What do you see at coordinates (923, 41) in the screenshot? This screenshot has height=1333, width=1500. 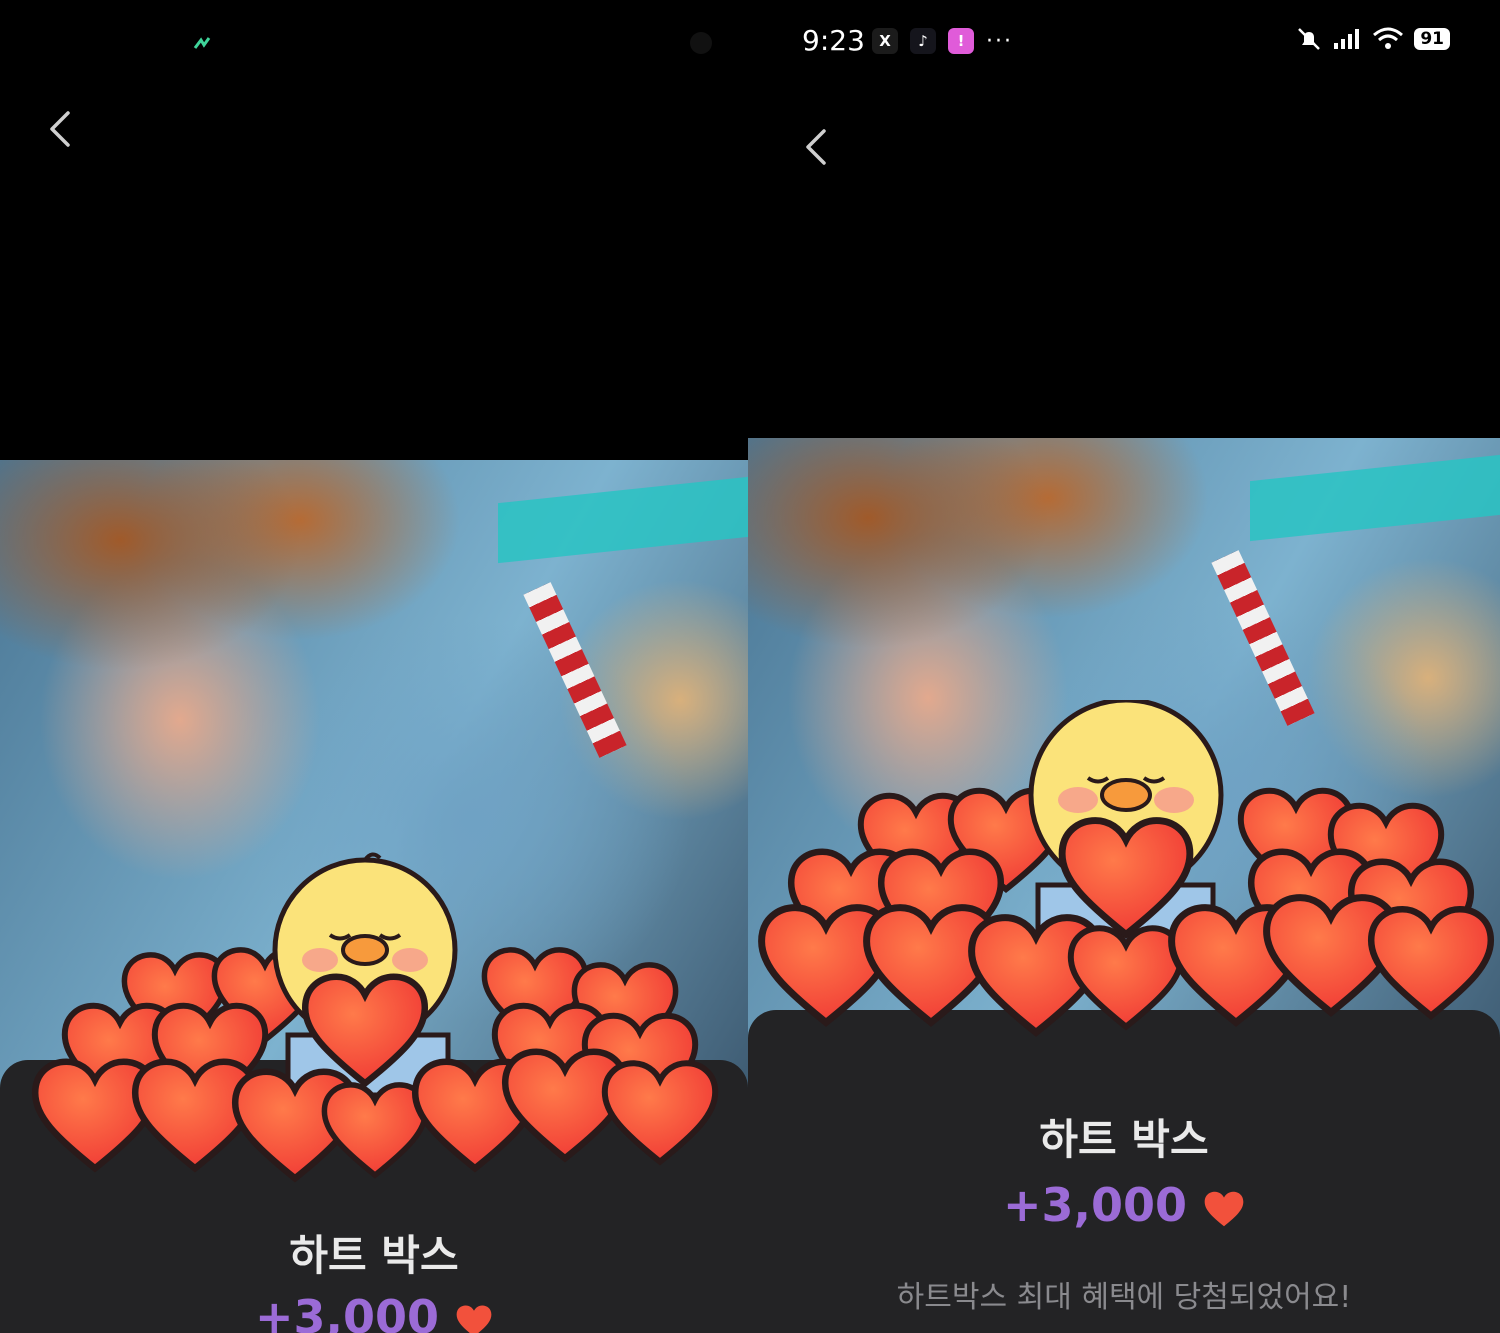 I see `tiktok-app-icon: ♪` at bounding box center [923, 41].